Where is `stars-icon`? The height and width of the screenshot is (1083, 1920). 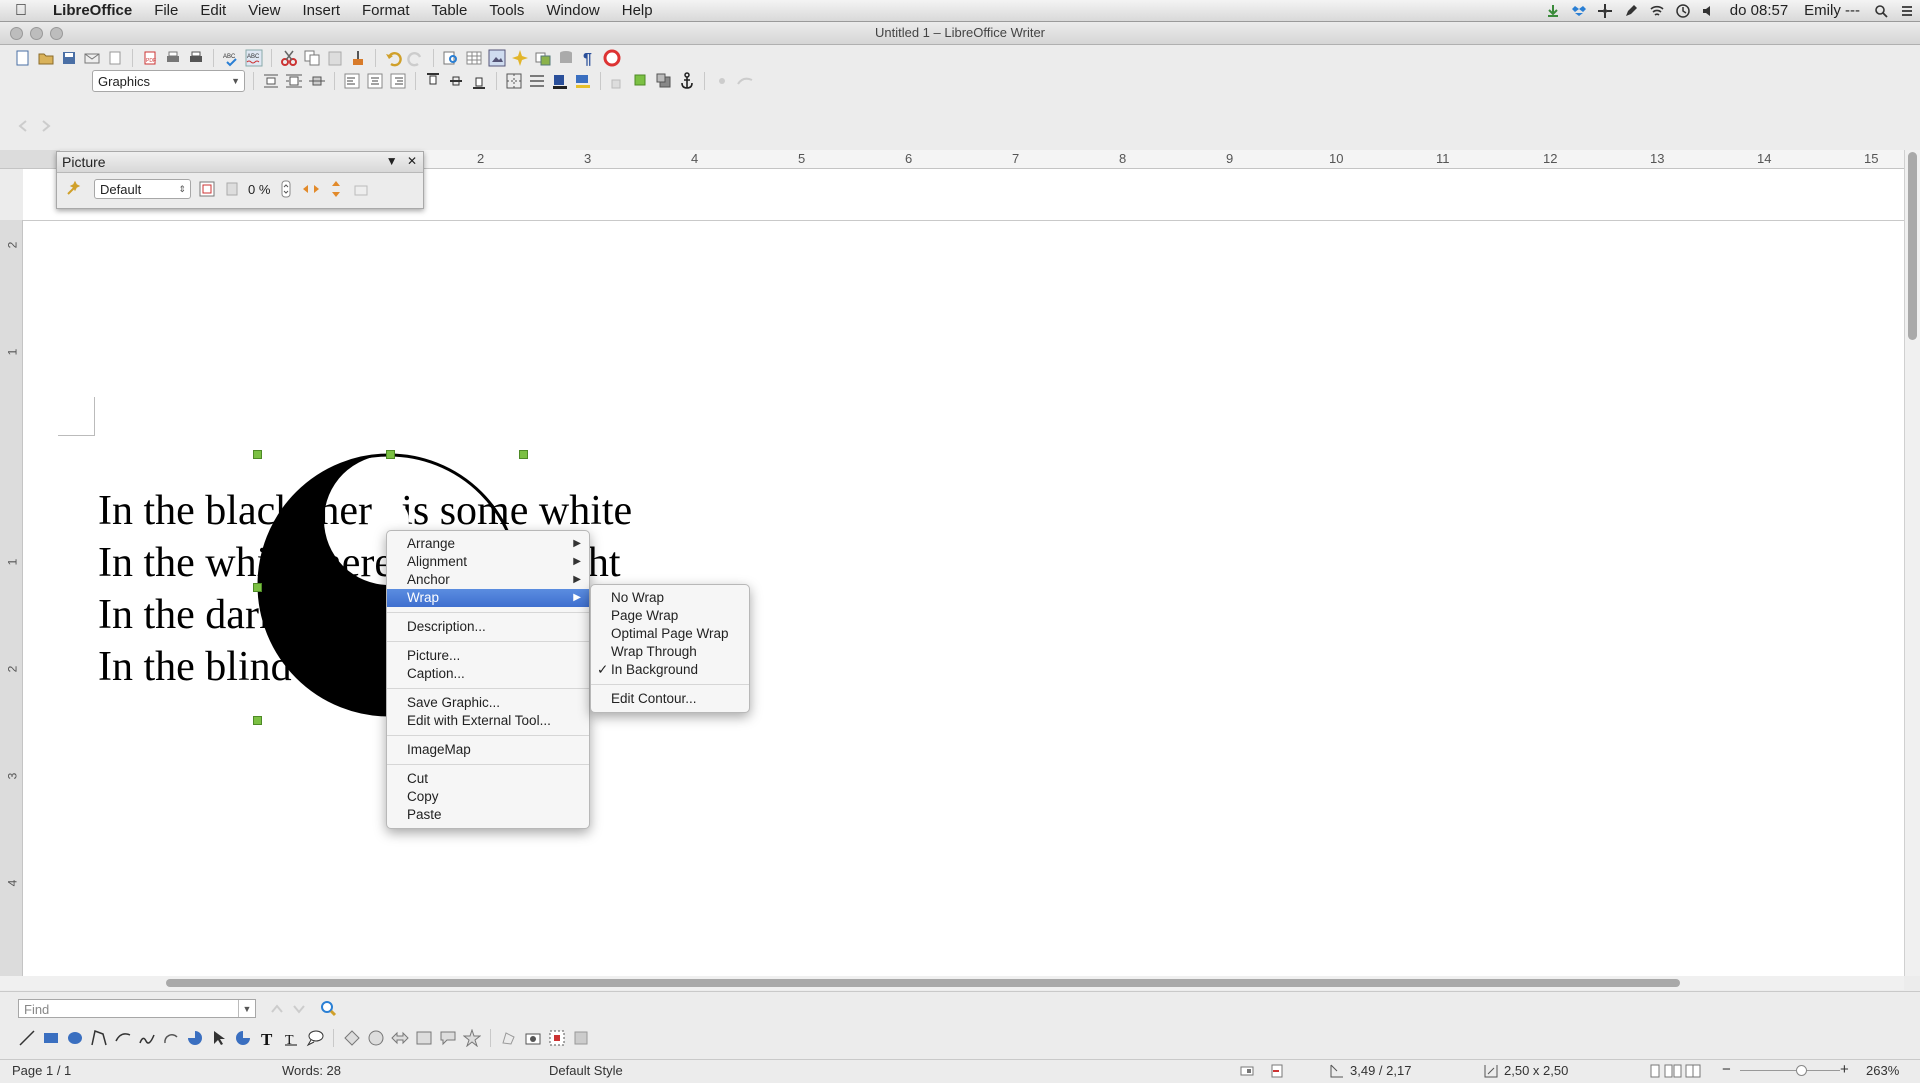 stars-icon is located at coordinates (472, 1038).